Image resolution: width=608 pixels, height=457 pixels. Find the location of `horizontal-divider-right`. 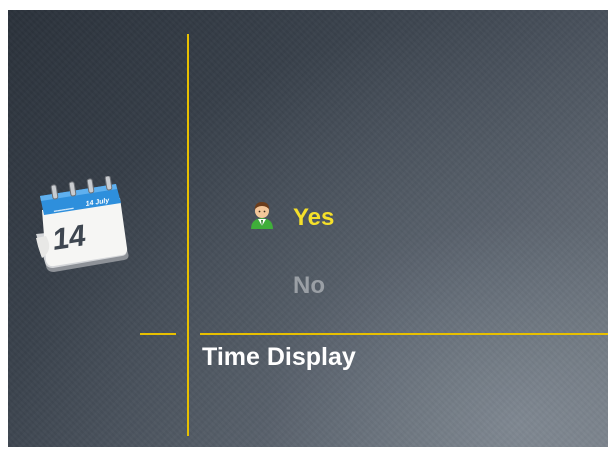

horizontal-divider-right is located at coordinates (404, 334).